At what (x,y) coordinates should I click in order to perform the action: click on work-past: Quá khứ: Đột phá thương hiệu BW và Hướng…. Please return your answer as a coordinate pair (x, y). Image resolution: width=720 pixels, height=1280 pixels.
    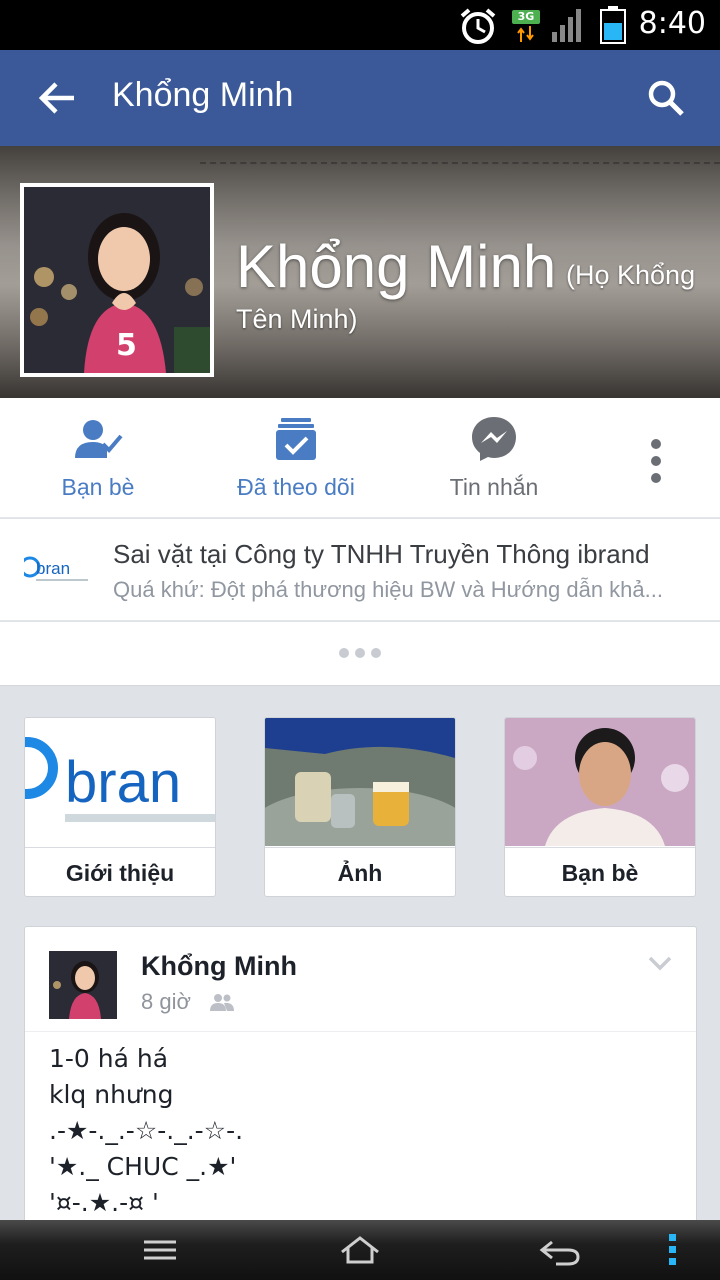
    Looking at the image, I should click on (388, 589).